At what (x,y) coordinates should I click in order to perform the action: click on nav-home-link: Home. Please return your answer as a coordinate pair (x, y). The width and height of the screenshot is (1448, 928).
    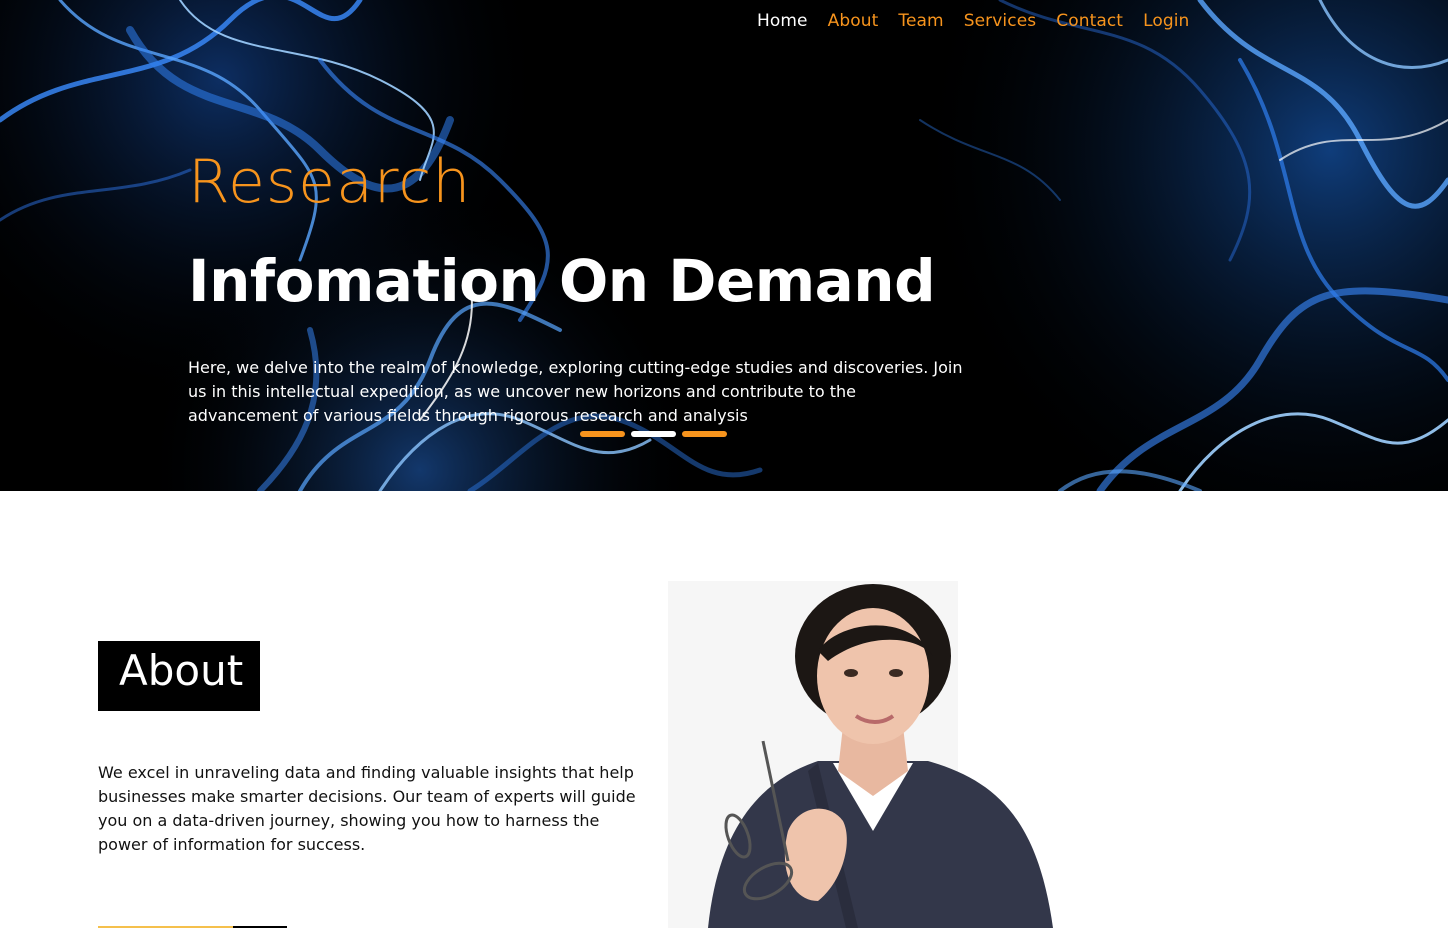
    Looking at the image, I should click on (782, 21).